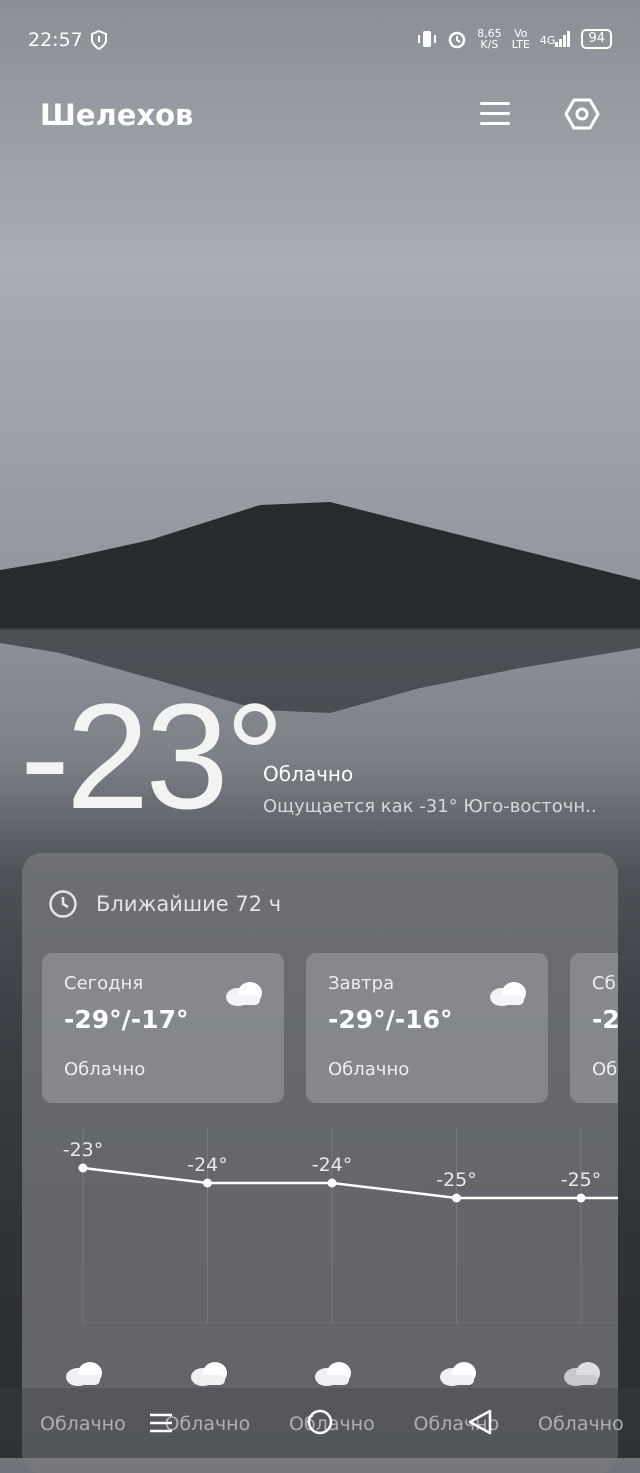  Describe the element at coordinates (99, 40) in the screenshot. I see `shield-icon` at that location.